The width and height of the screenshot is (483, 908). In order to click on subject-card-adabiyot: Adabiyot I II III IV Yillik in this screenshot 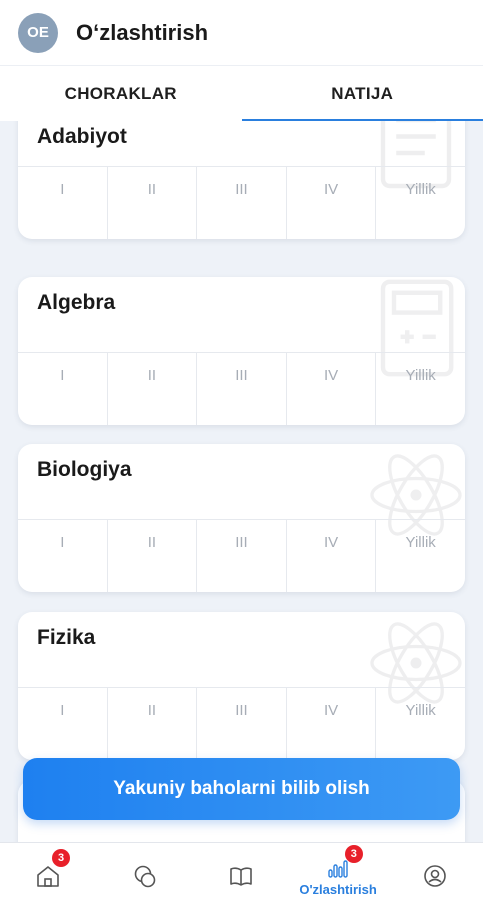, I will do `click(241, 180)`.